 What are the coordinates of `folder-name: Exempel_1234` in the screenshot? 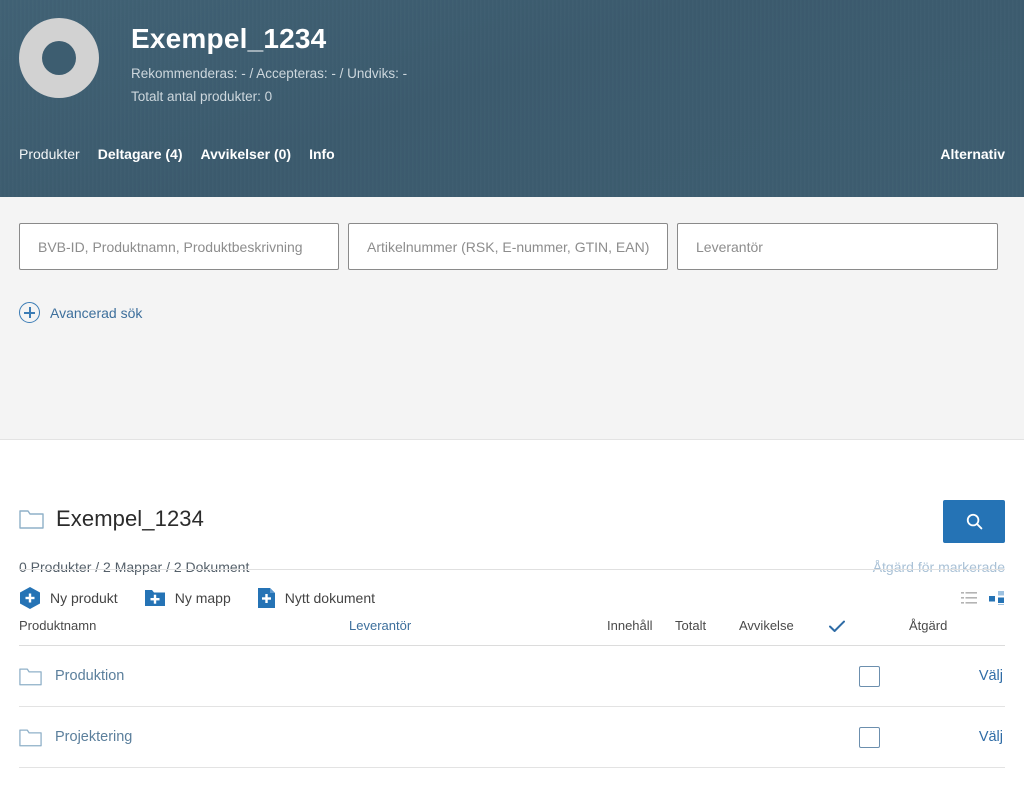 It's located at (130, 518).